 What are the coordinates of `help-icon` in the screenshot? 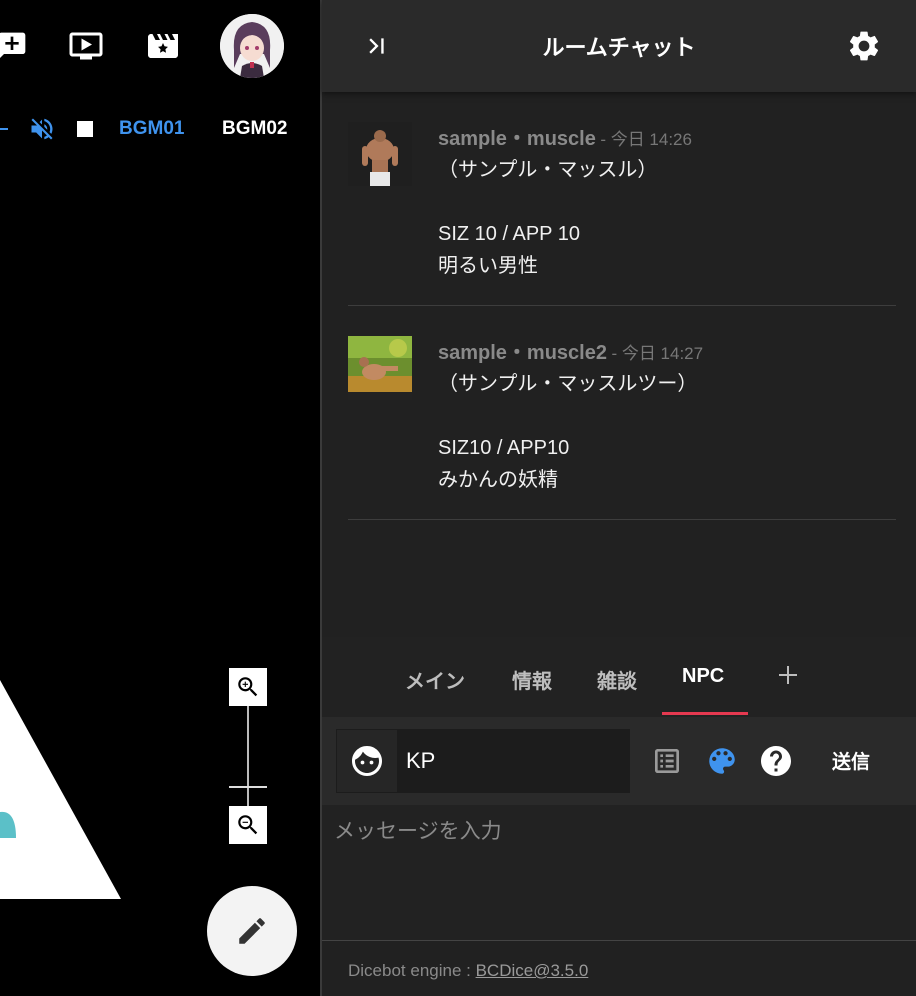 It's located at (776, 761).